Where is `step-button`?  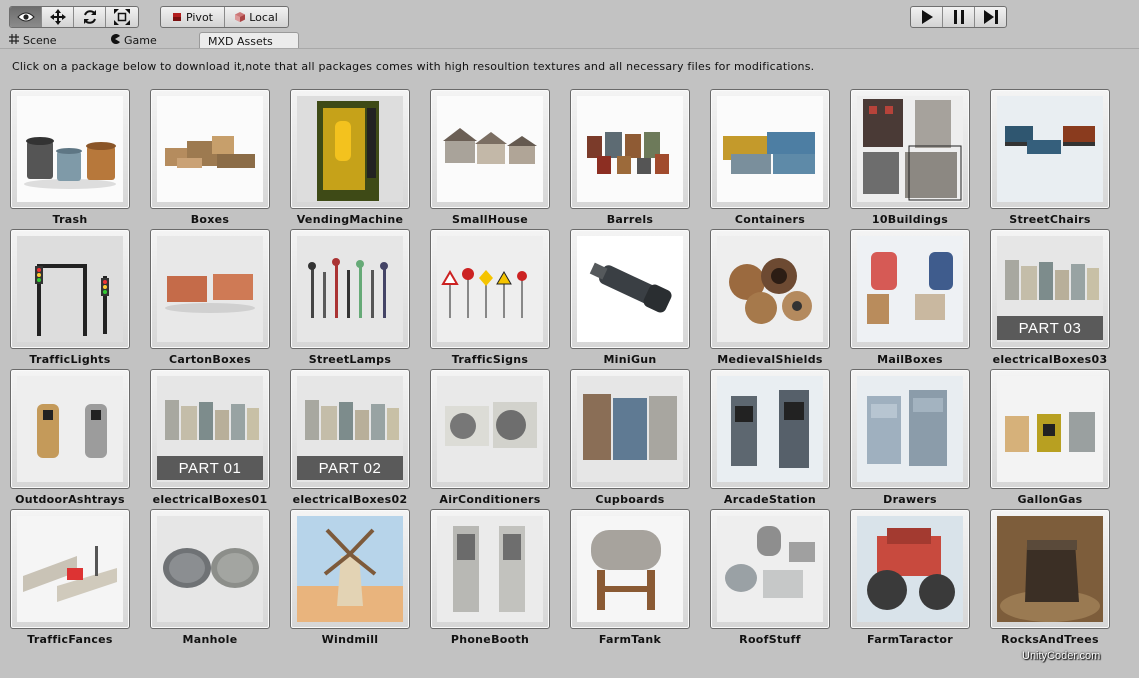 step-button is located at coordinates (990, 17).